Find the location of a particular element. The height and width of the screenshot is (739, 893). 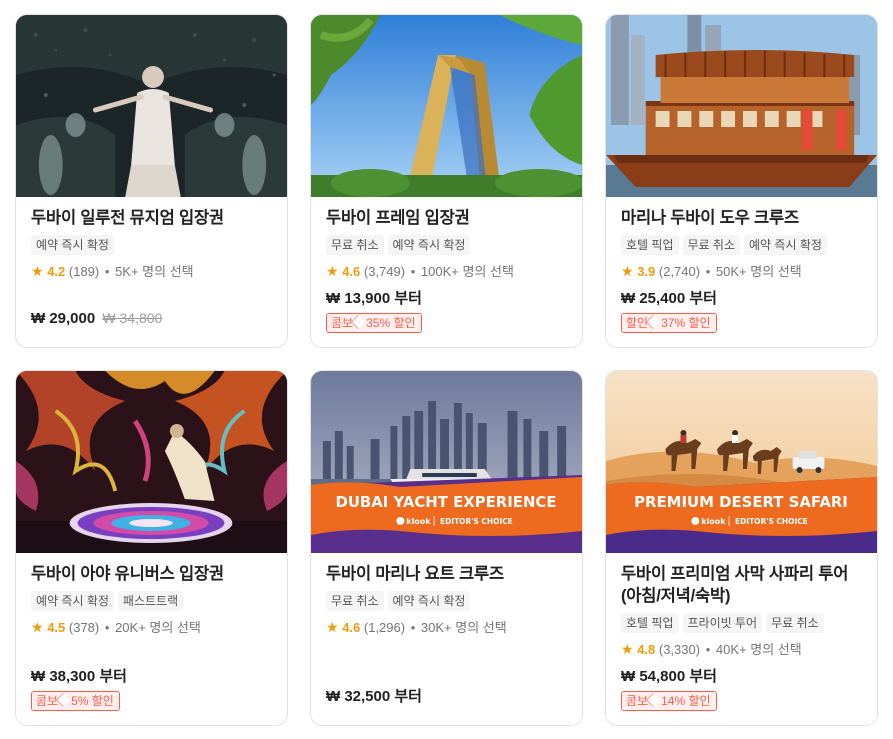

promo-discount: 14% 할인 is located at coordinates (684, 701).